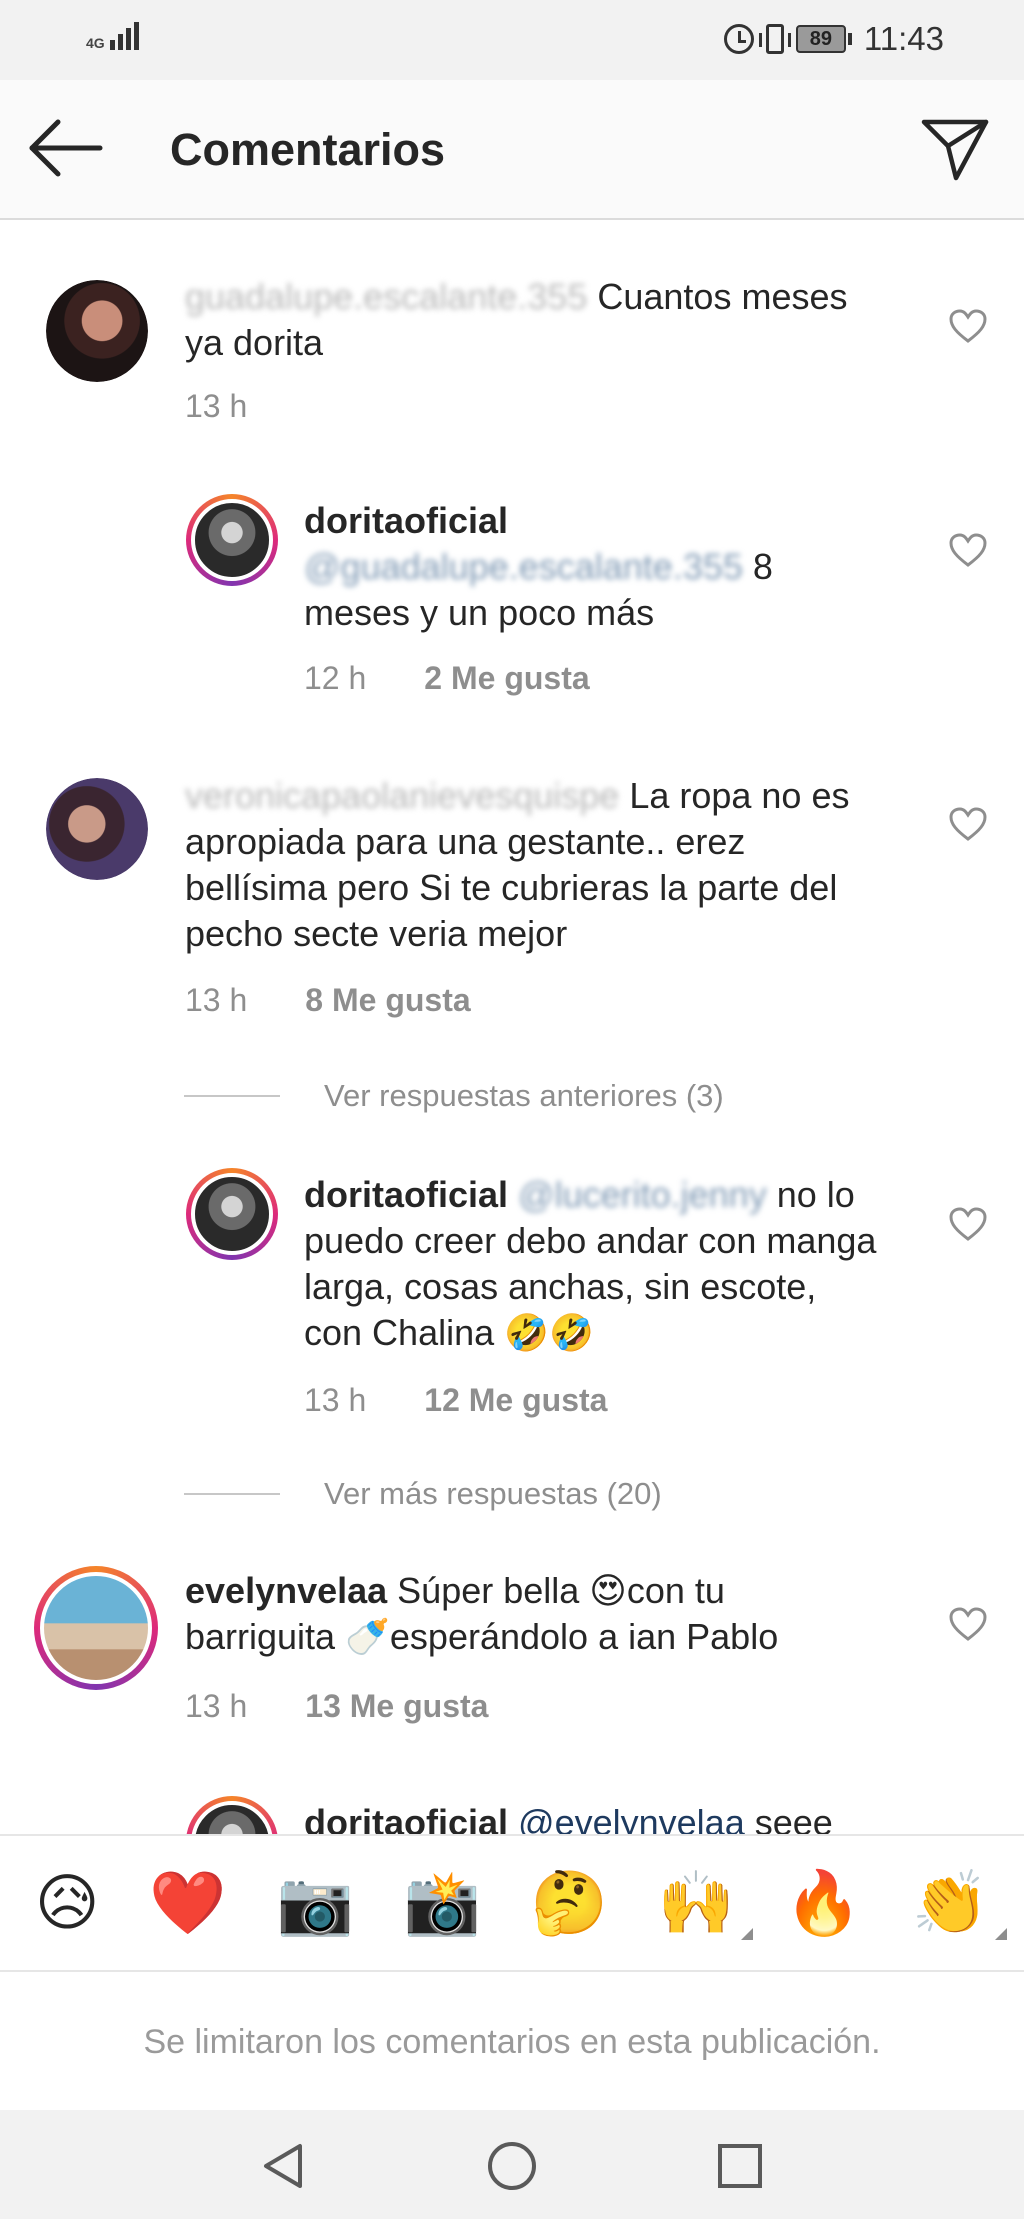 This screenshot has width=1024, height=2219. I want to click on view-more-replies: Ver más respuestas (20), so click(423, 1494).